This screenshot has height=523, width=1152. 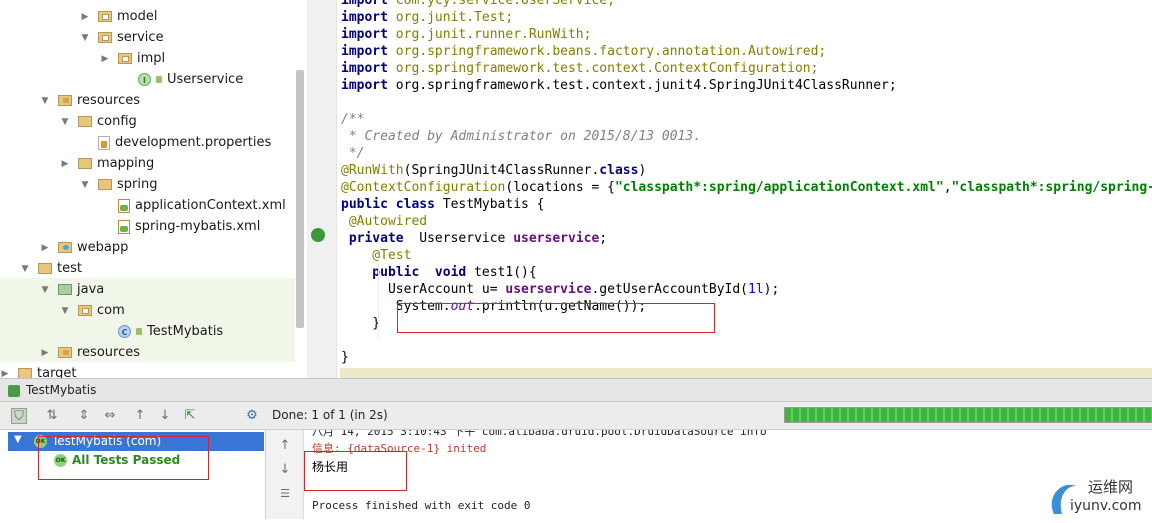 I want to click on tree-item-testmybatis: C TestMybatis, so click(x=161, y=331).